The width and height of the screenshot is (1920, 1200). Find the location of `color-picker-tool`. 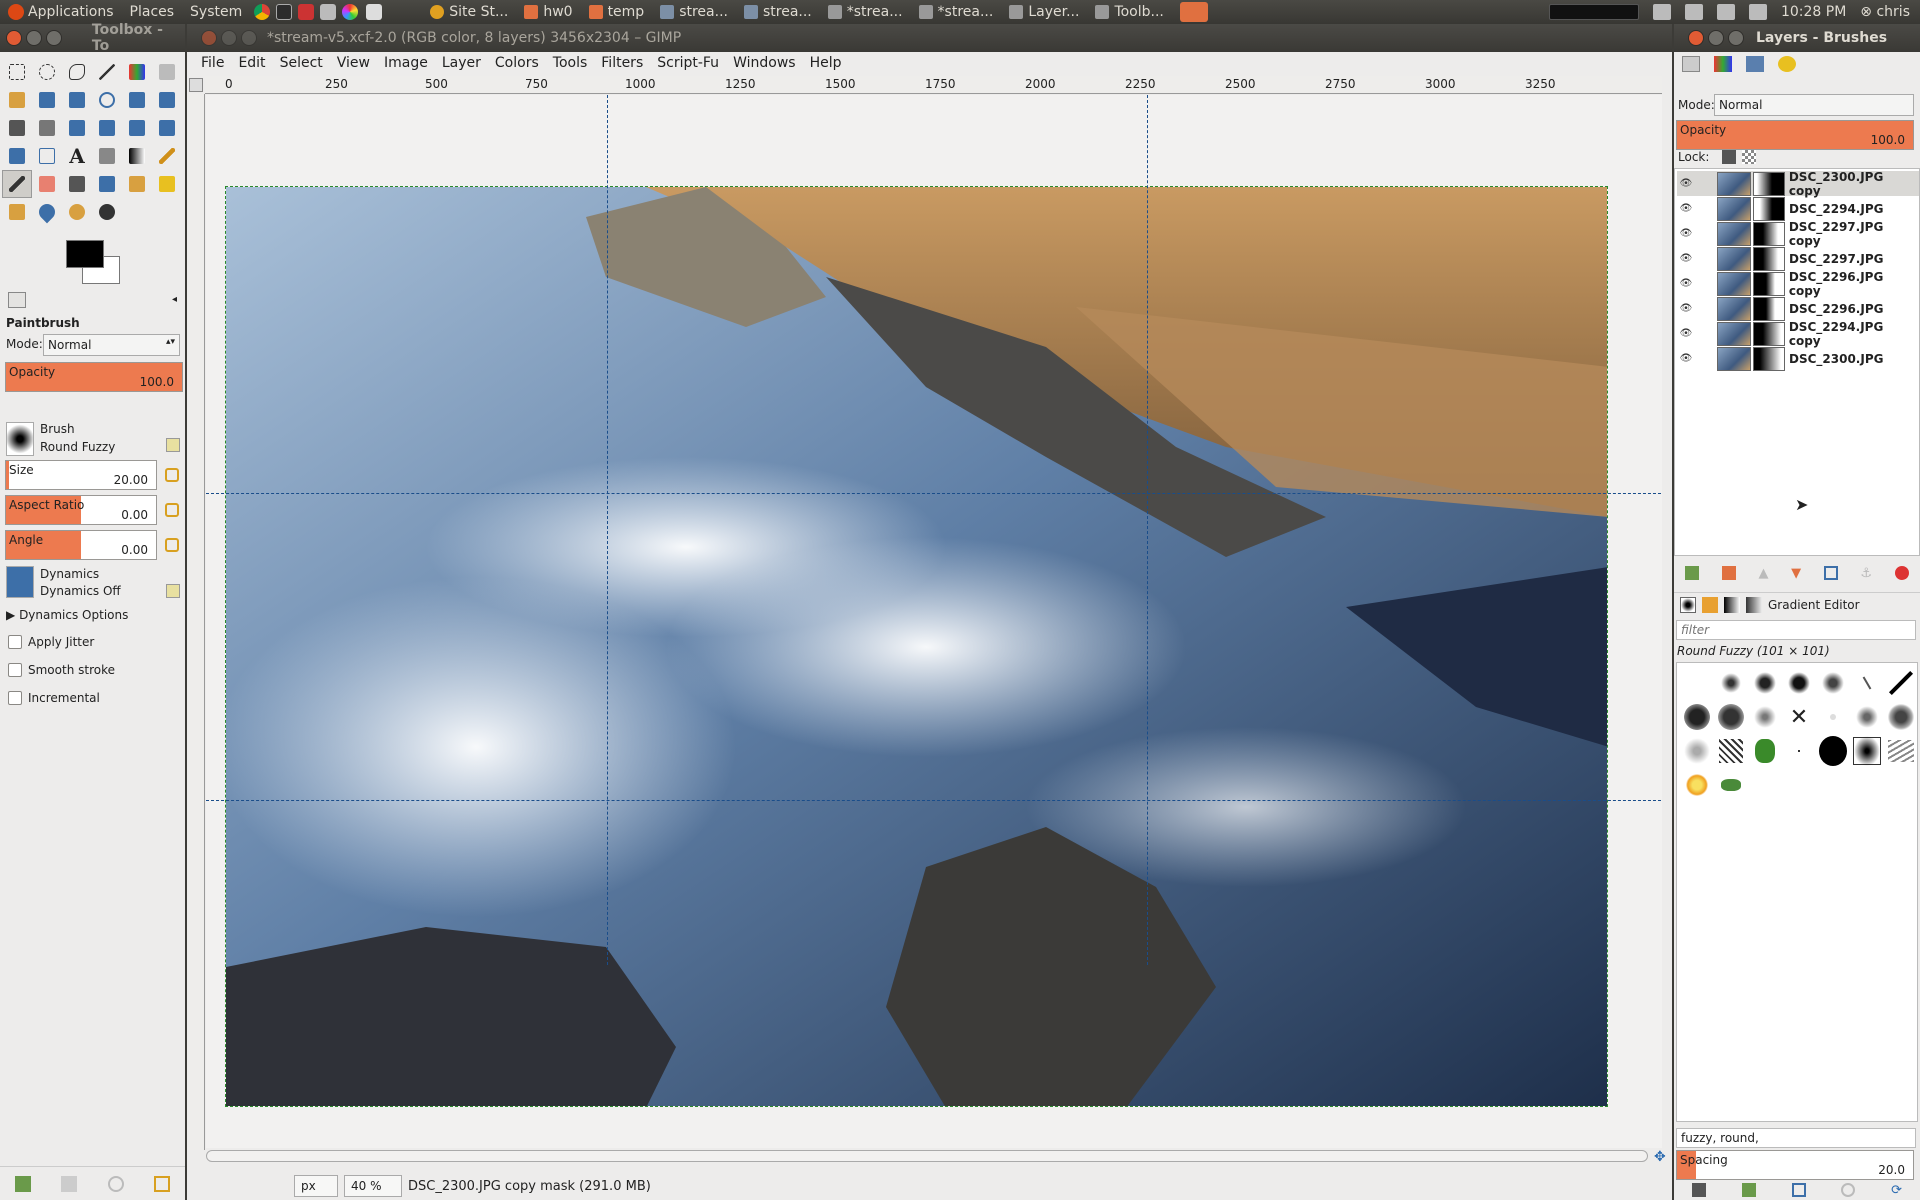

color-picker-tool is located at coordinates (77, 100).